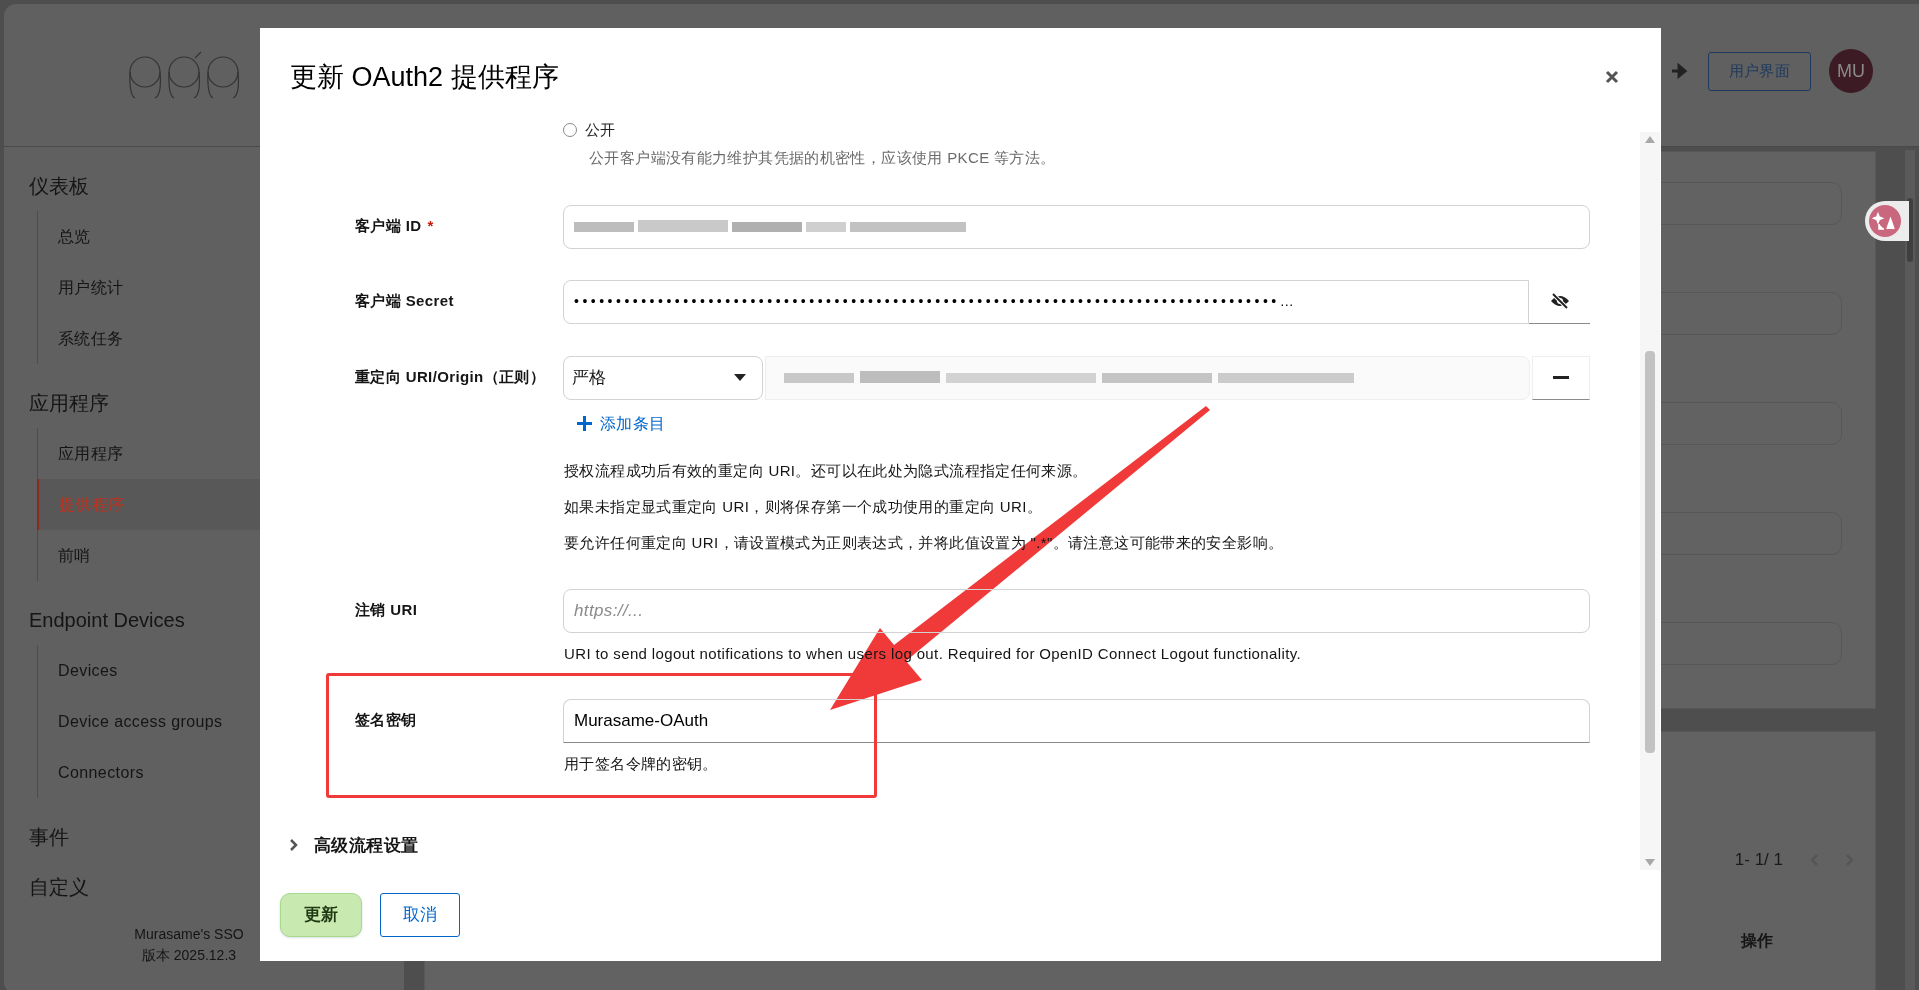 This screenshot has width=1919, height=990. I want to click on chevron-right-icon, so click(294, 845).